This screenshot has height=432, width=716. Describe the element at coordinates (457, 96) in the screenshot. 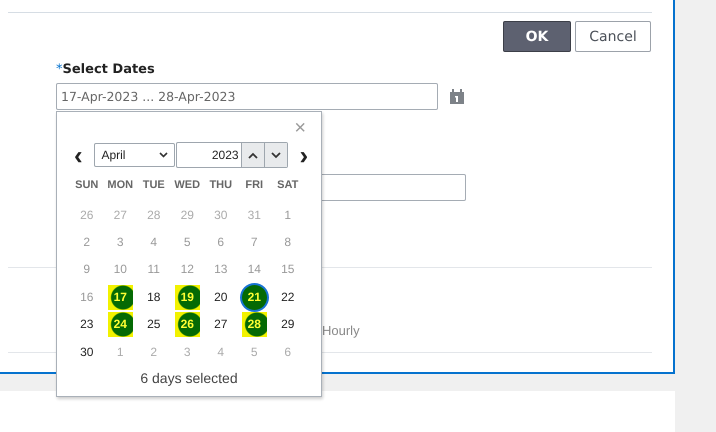

I see `calendar-icon` at that location.